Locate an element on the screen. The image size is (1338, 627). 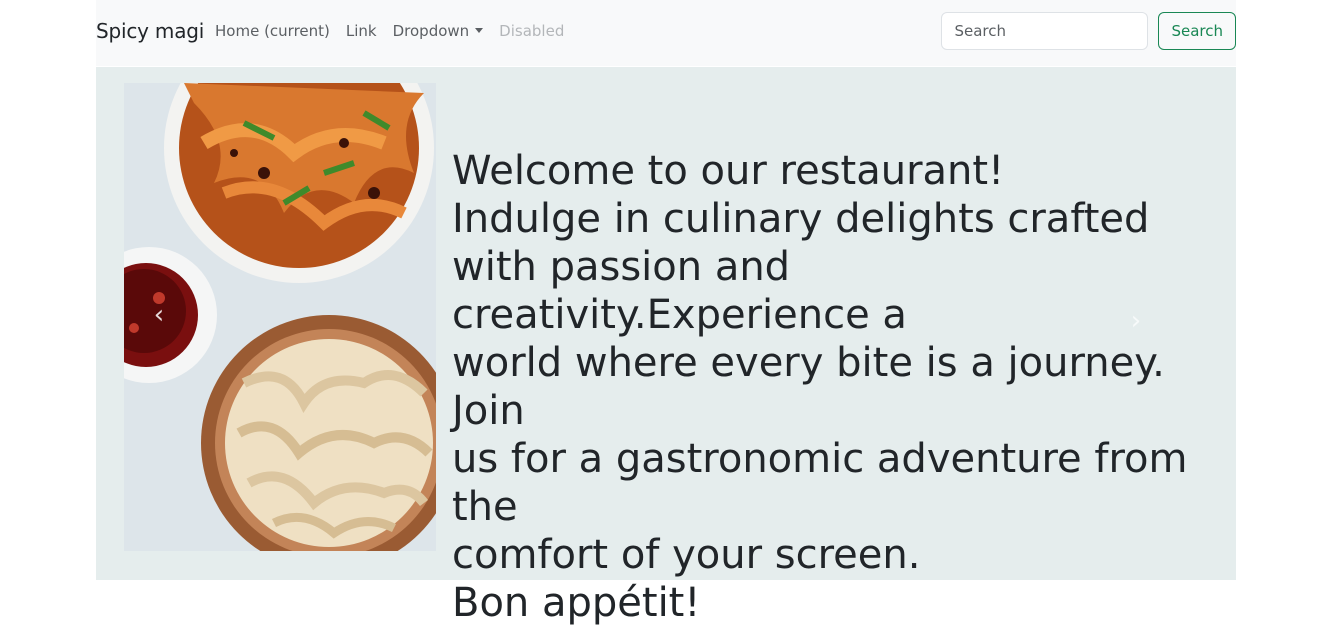
nav-links: Home (current) Link Dropdown Disabled is located at coordinates (389, 31).